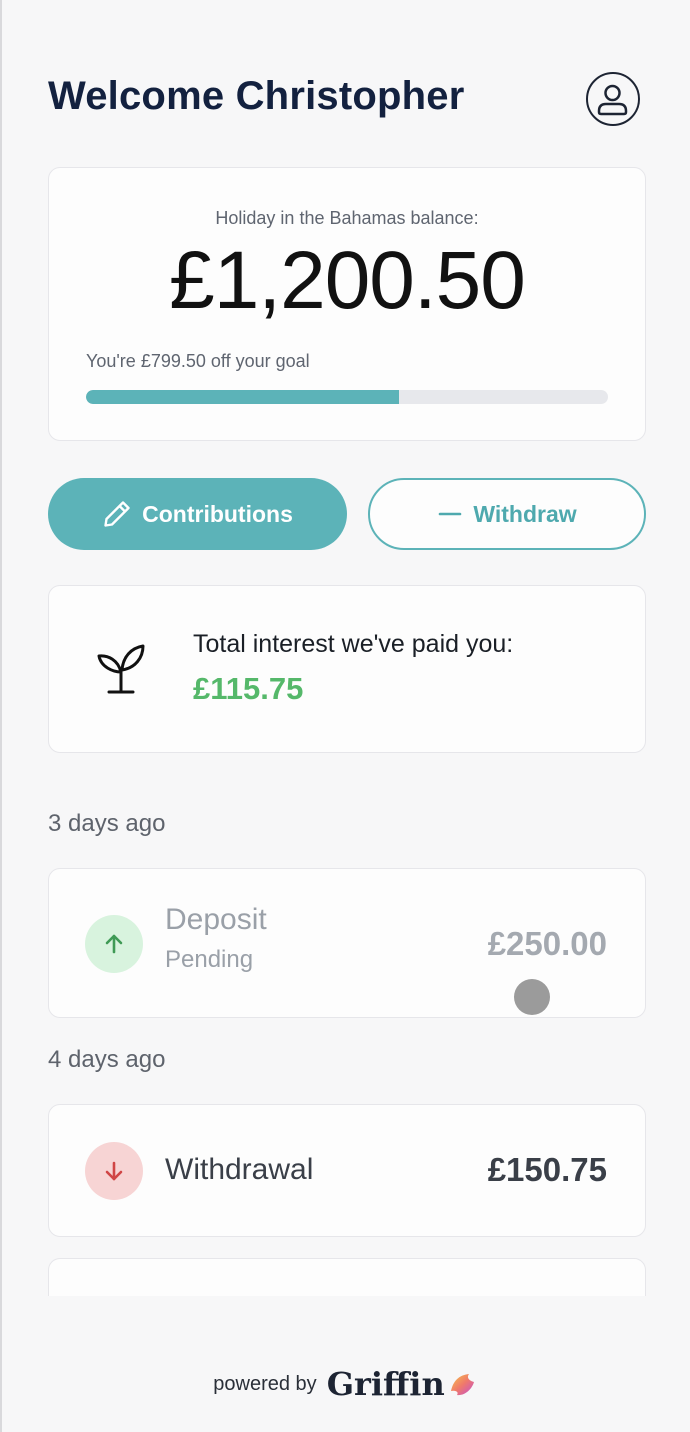 The height and width of the screenshot is (1432, 690). I want to click on goal-progress-bar, so click(347, 397).